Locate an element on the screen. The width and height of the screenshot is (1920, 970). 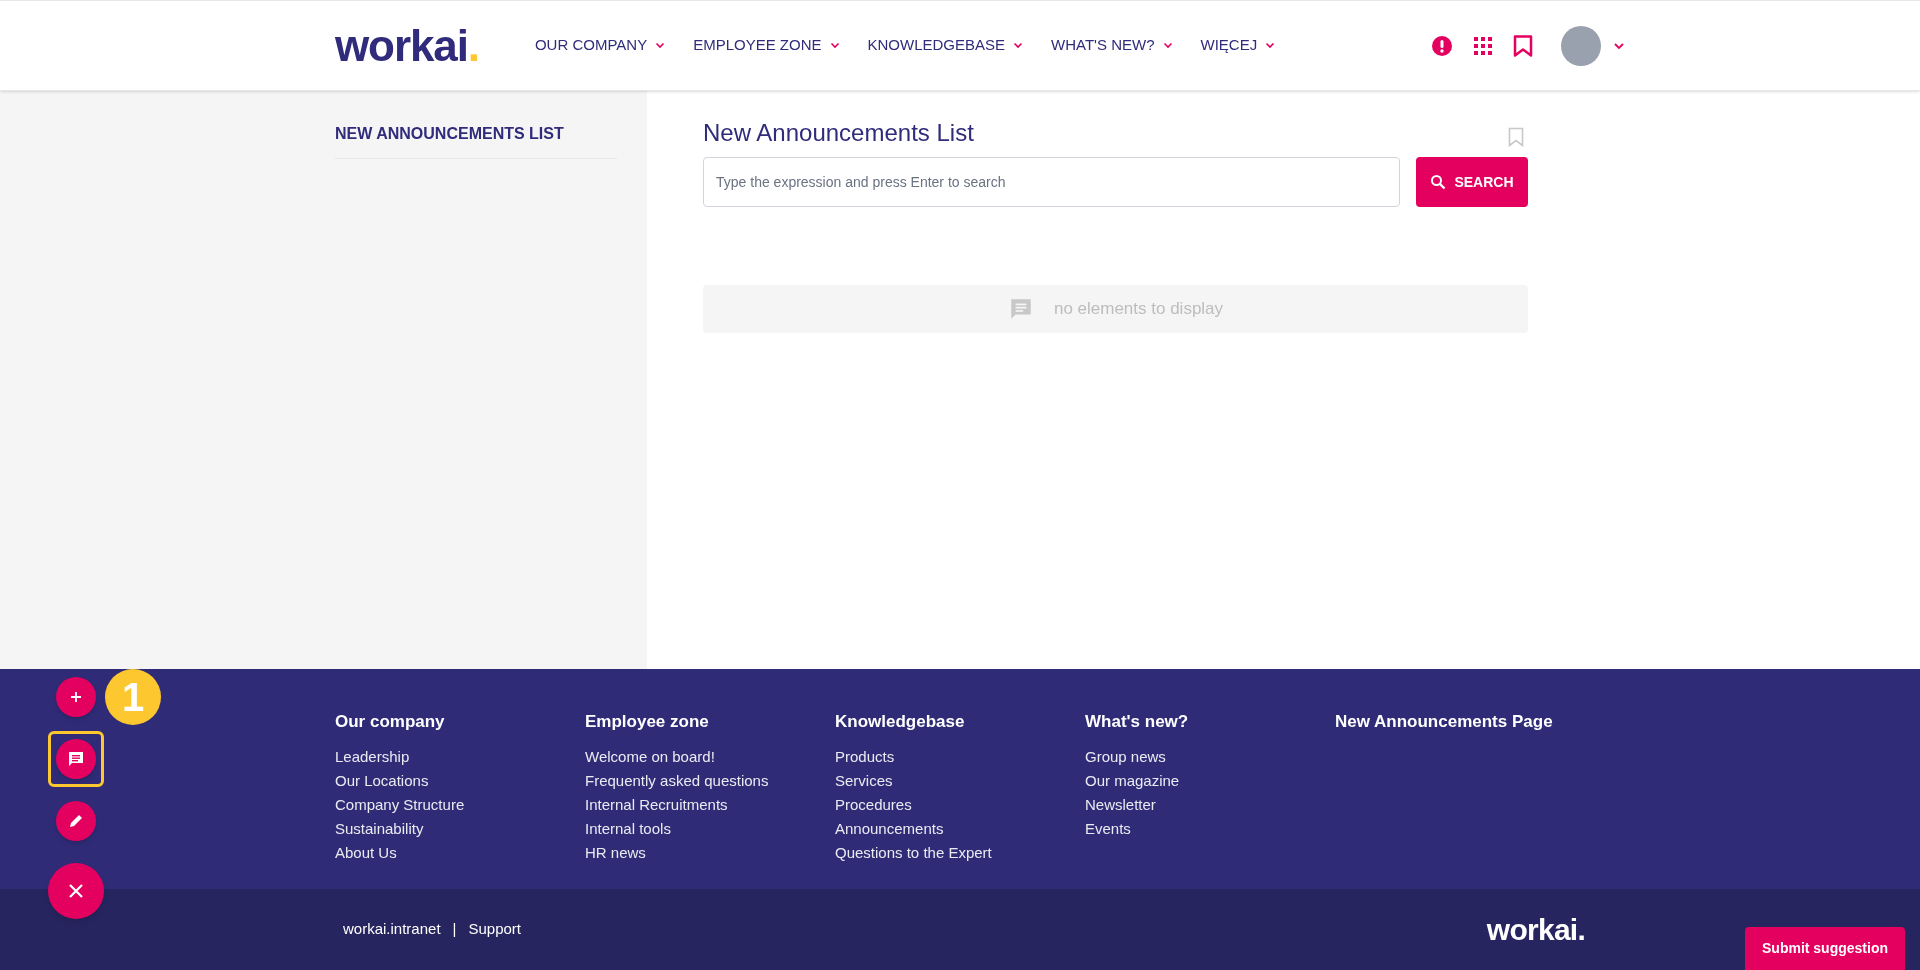
footer-link: Our Locations is located at coordinates (382, 780).